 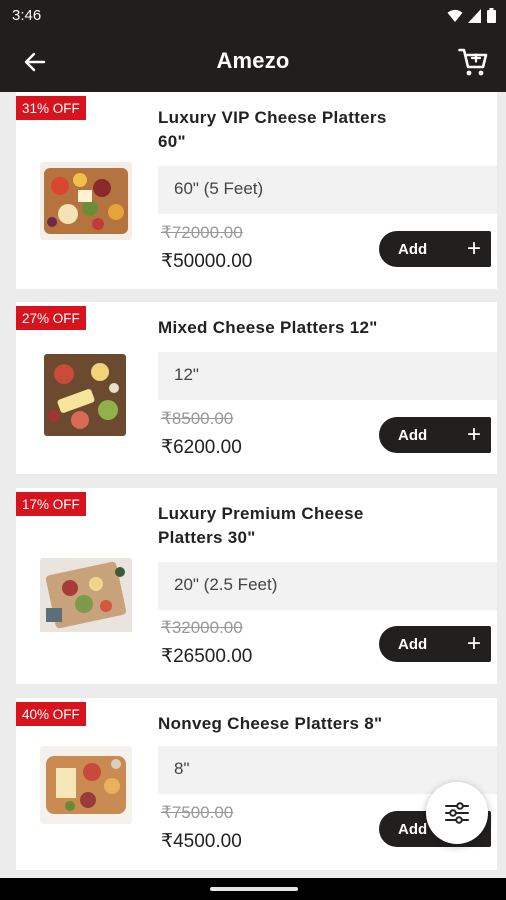 I want to click on wifi-icon, so click(x=455, y=15).